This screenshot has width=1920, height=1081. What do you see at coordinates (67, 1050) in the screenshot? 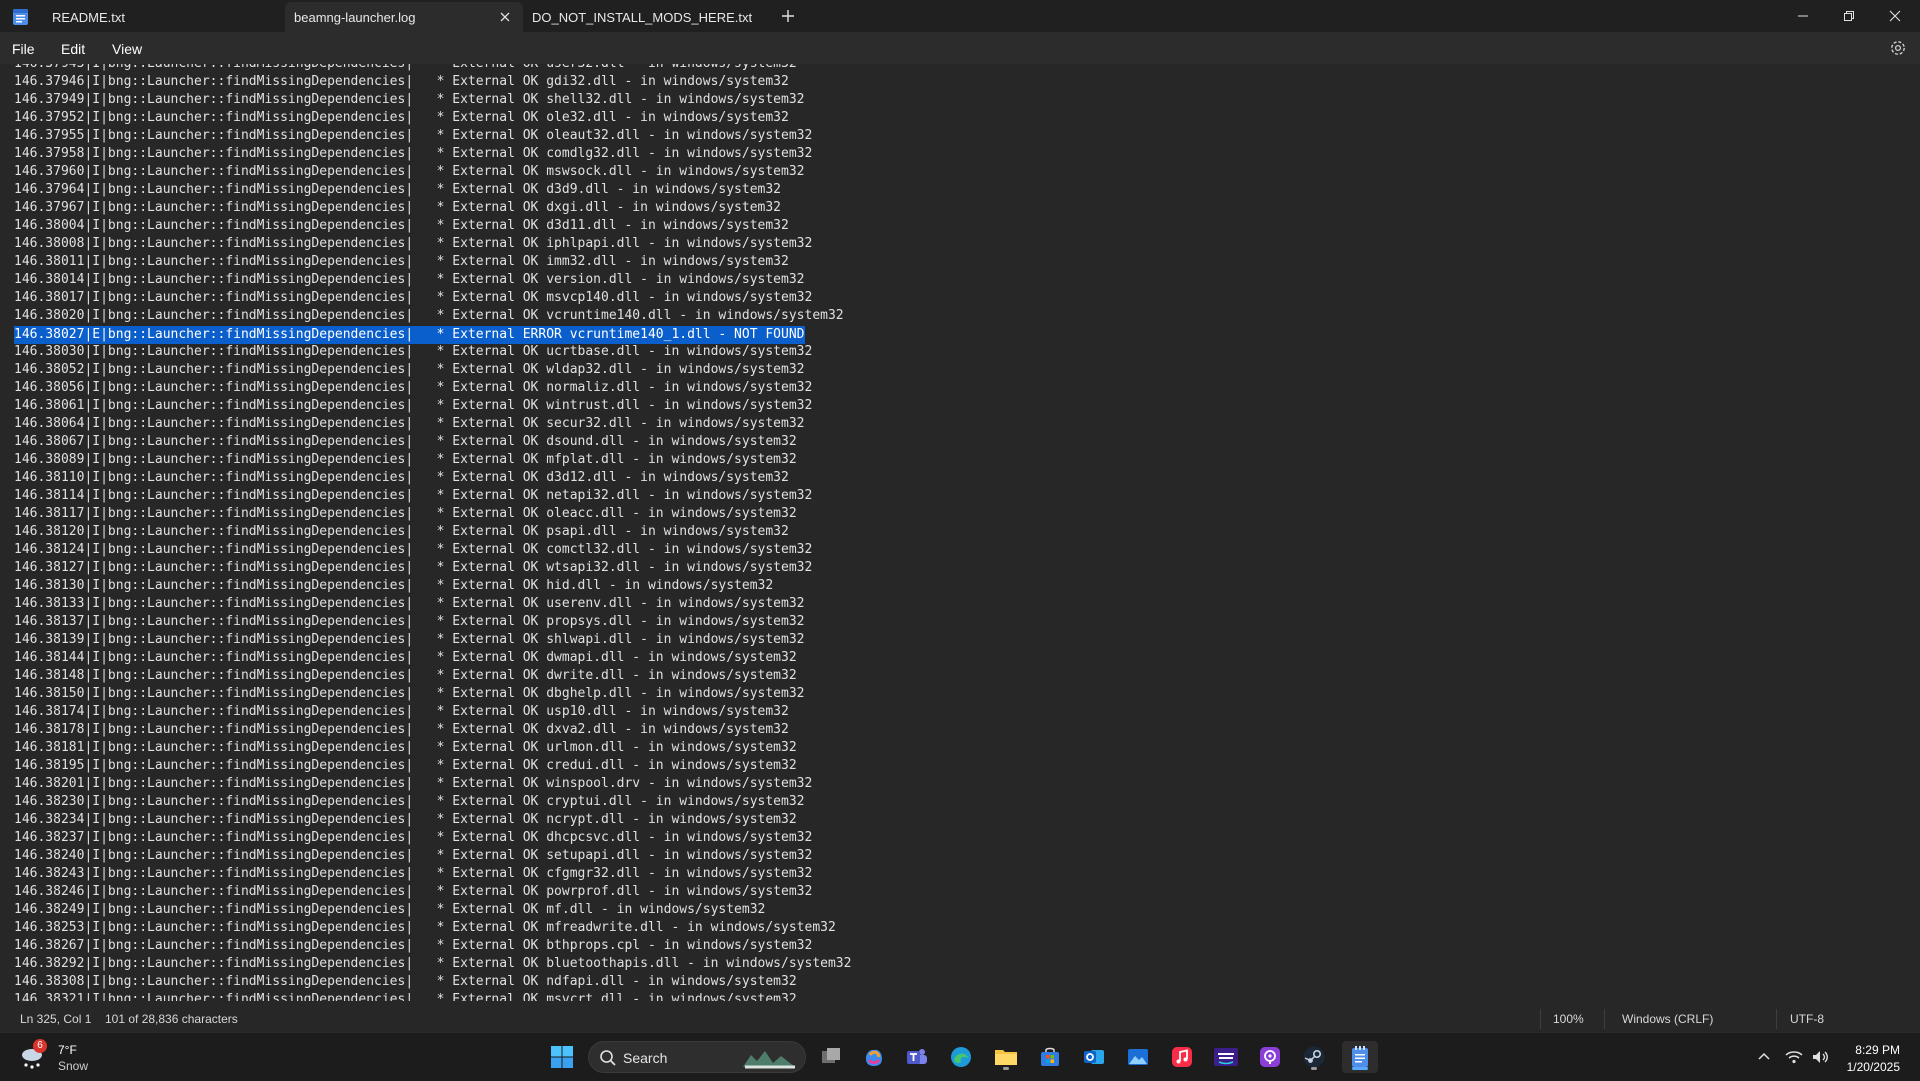
I see `weather-temperature: 7°F` at bounding box center [67, 1050].